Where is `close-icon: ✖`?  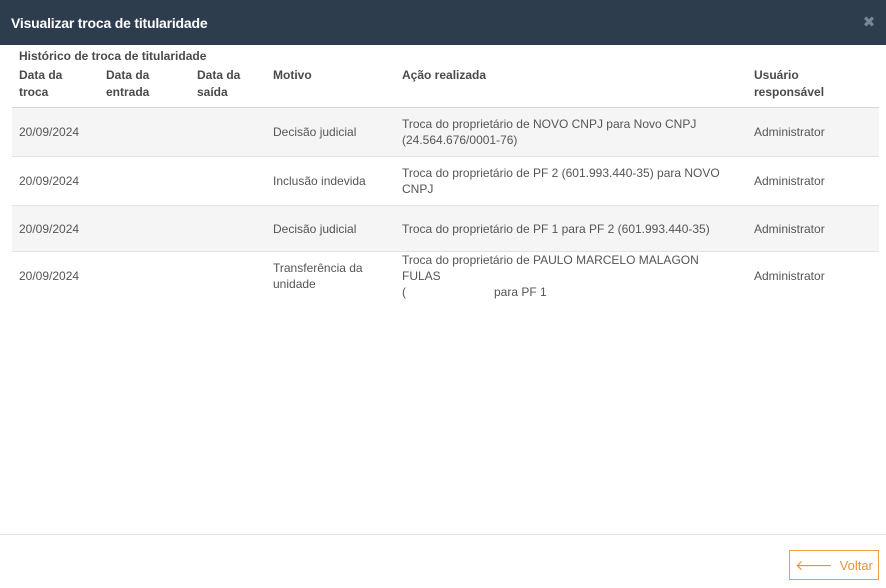
close-icon: ✖ is located at coordinates (869, 22).